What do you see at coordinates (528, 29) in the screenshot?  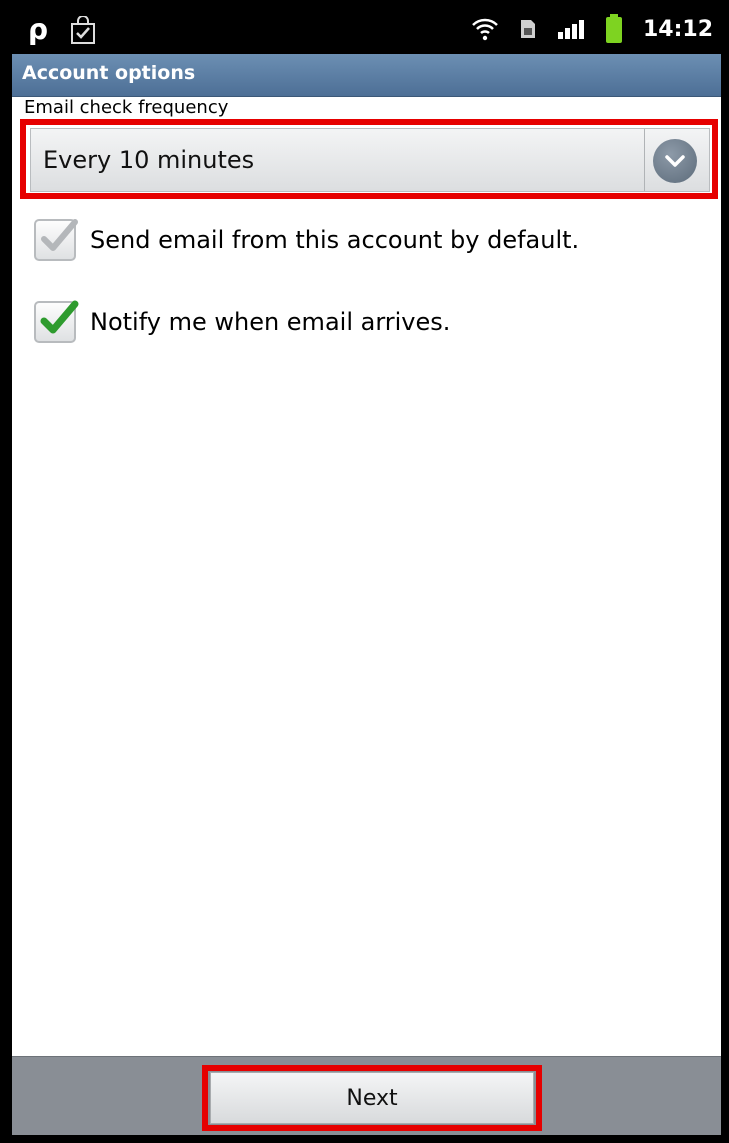 I see `sim-card-icon` at bounding box center [528, 29].